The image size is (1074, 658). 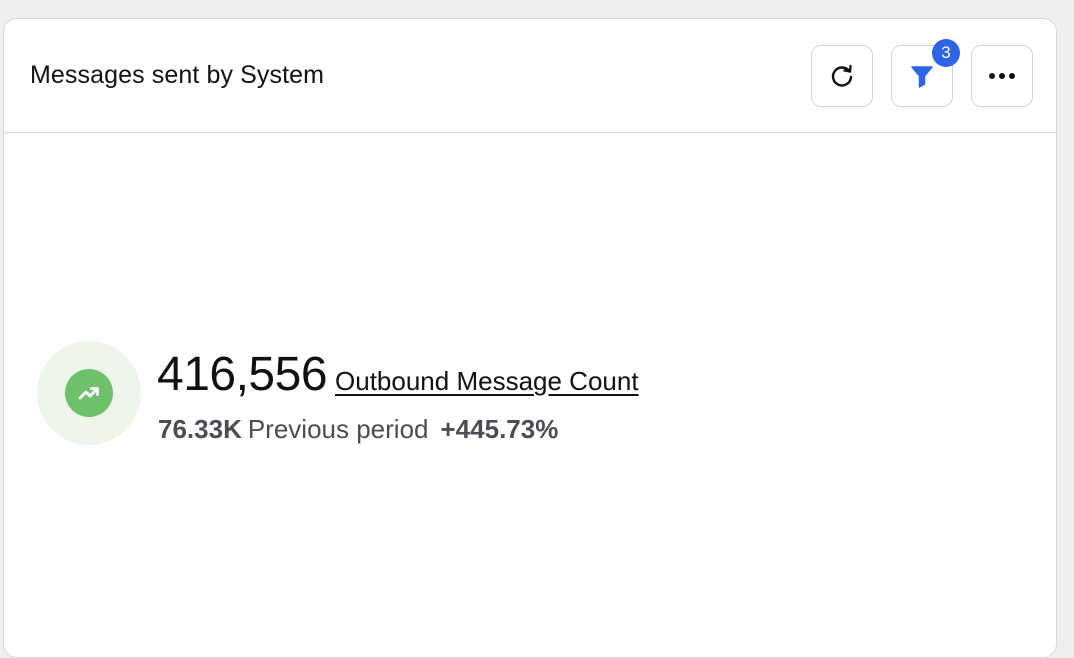 I want to click on metric-value-row: 416,556 Outbound Message Count, so click(x=398, y=374).